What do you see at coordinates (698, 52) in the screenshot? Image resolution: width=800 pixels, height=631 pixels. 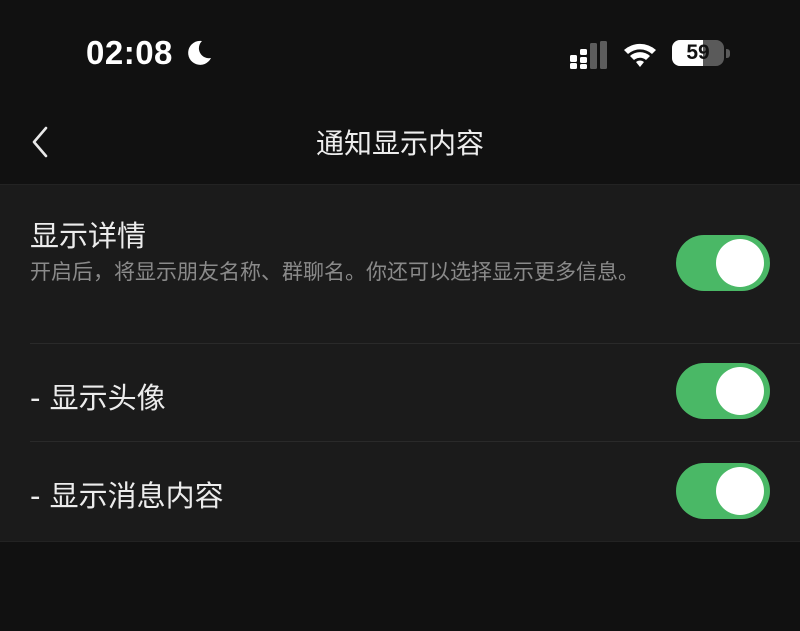 I see `battery-percent: 59` at bounding box center [698, 52].